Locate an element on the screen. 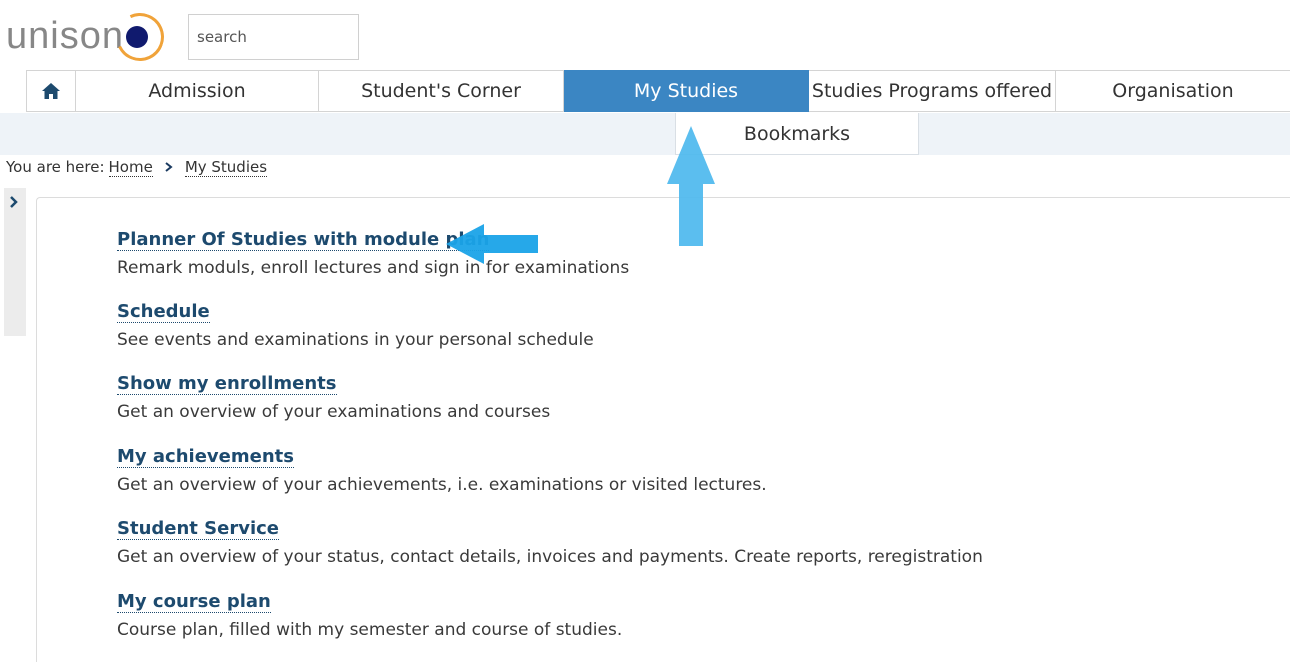 Image resolution: width=1290 pixels, height=662 pixels. schedule-link: Schedule is located at coordinates (163, 312).